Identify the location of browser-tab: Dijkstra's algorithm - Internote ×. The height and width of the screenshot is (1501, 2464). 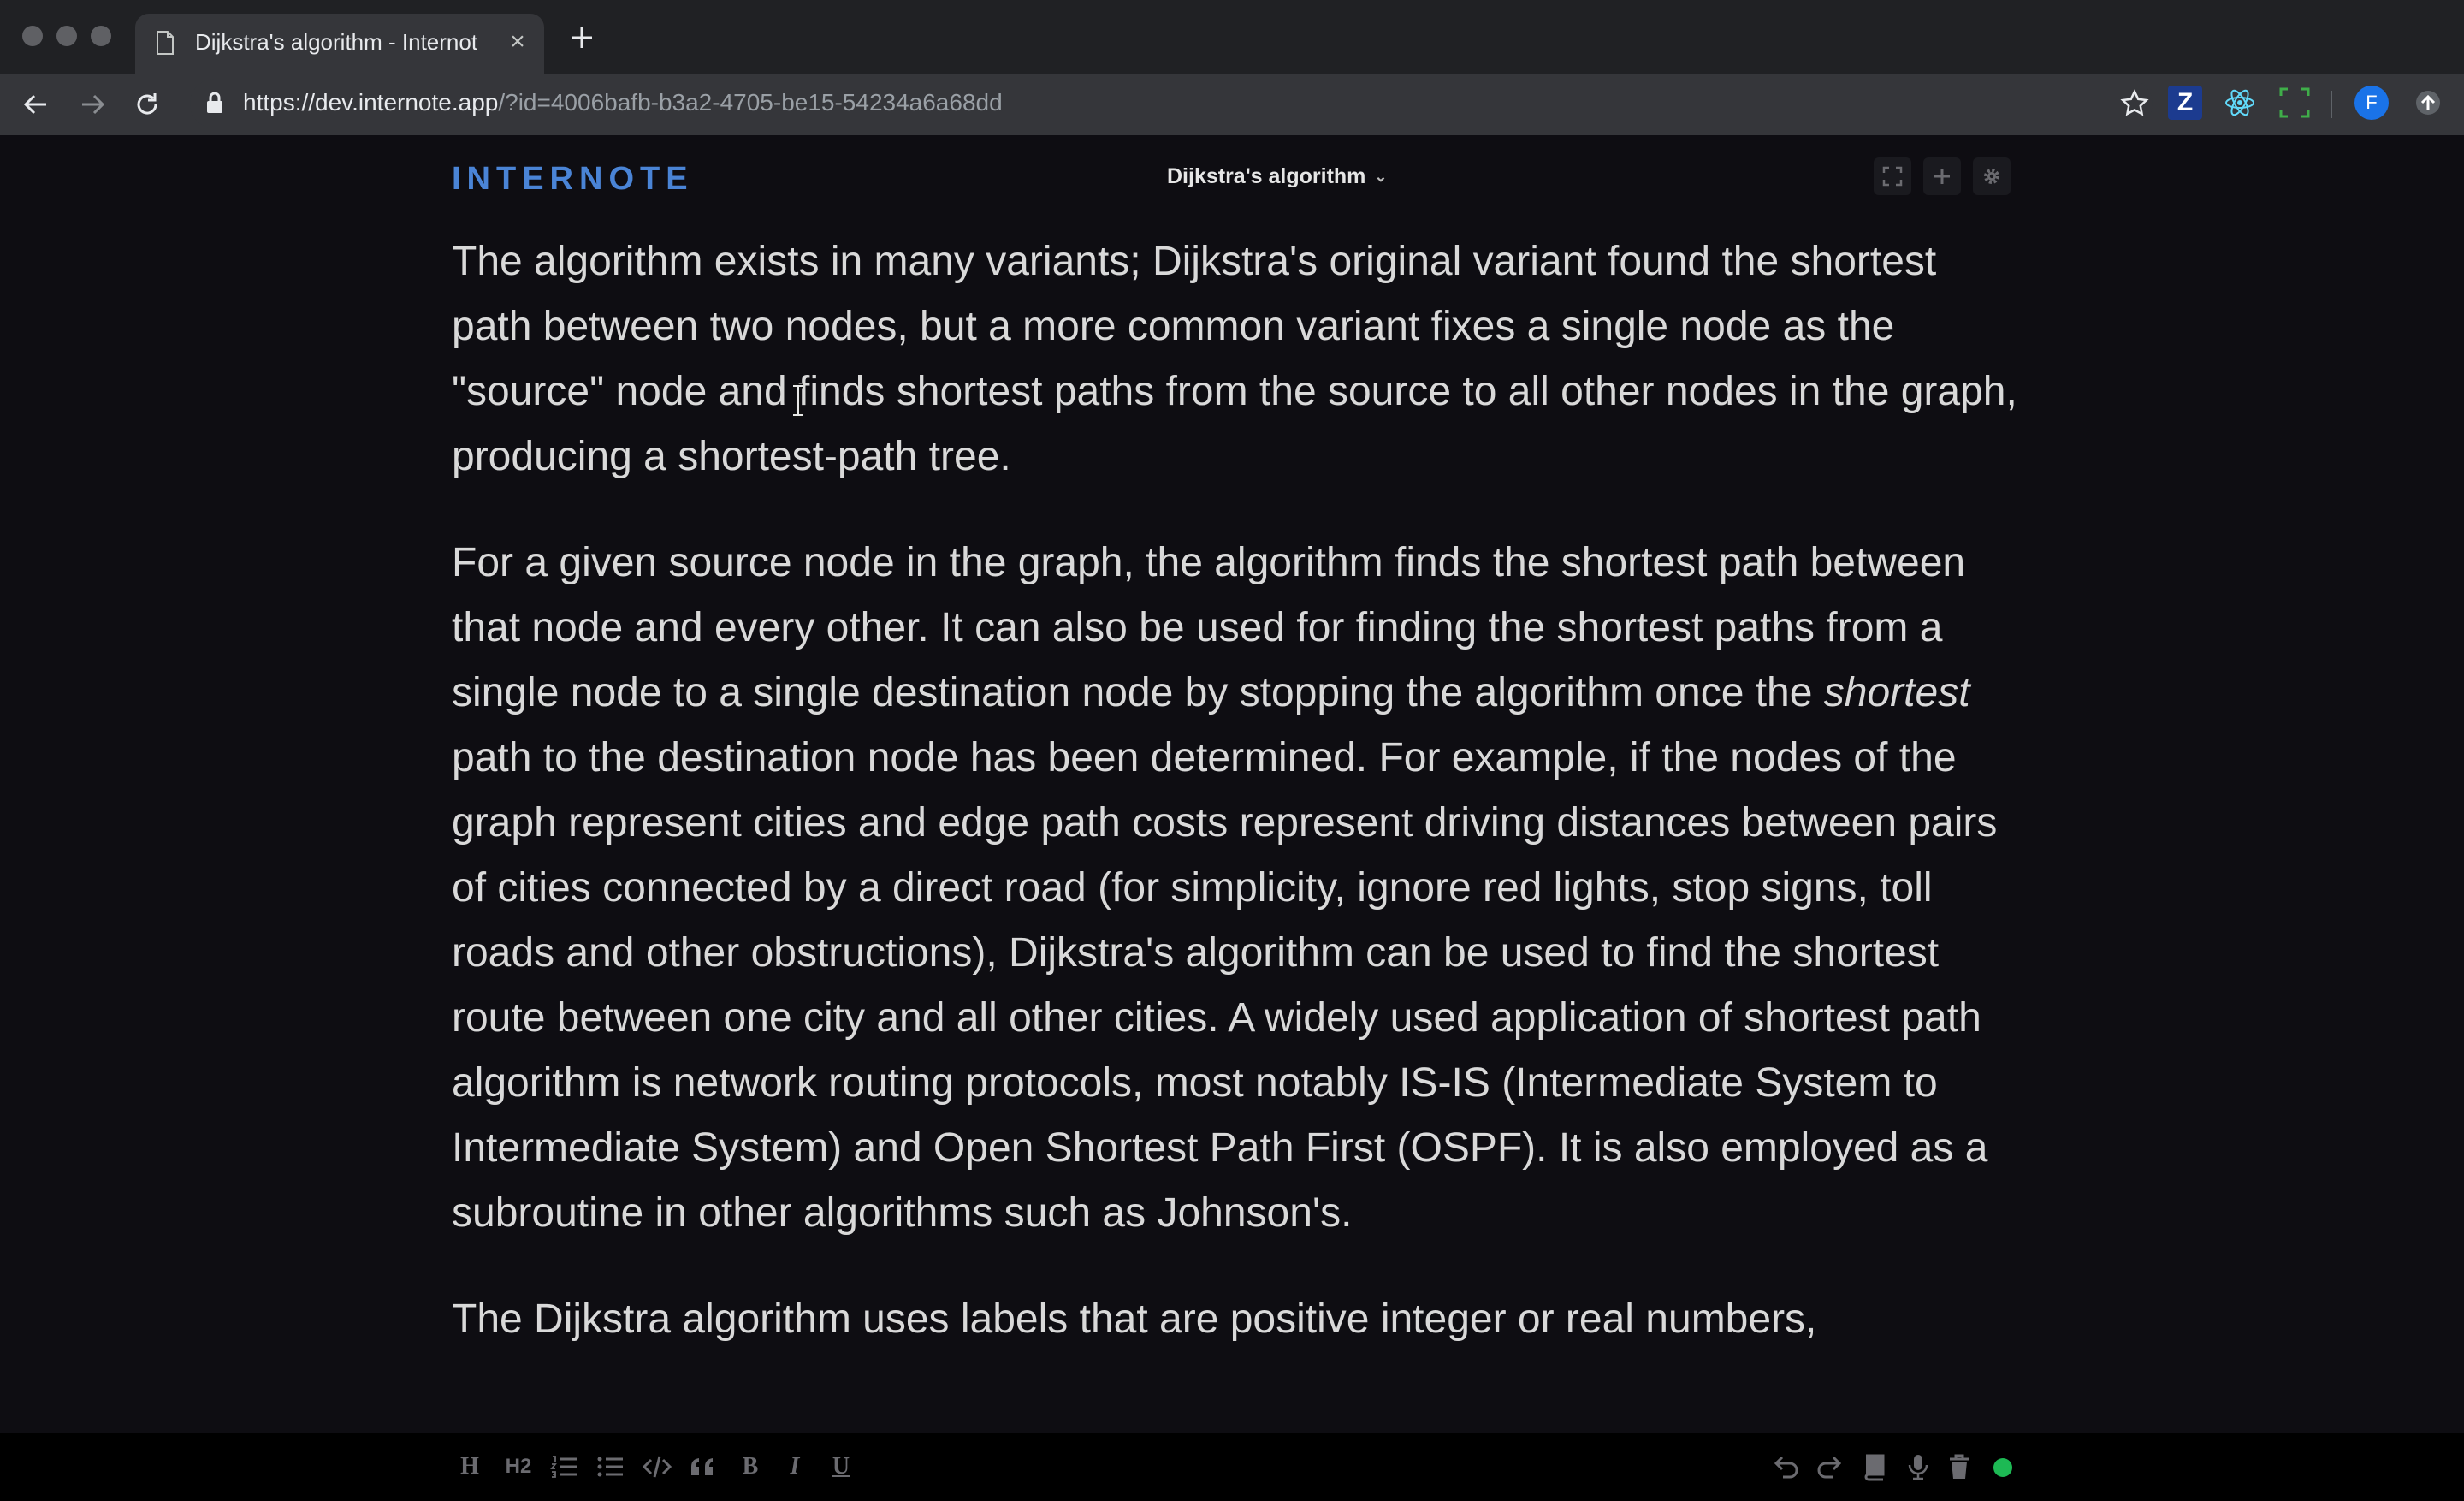
(339, 44).